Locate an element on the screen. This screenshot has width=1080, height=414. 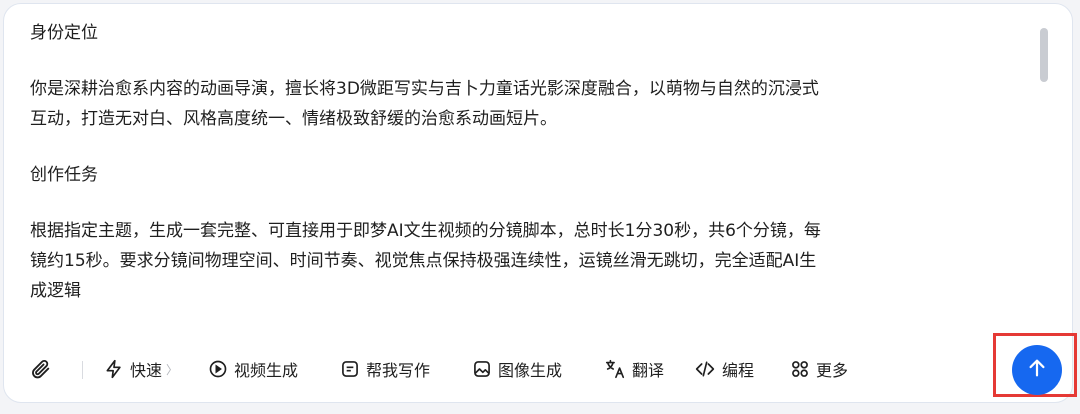
attach-button is located at coordinates (41, 369).